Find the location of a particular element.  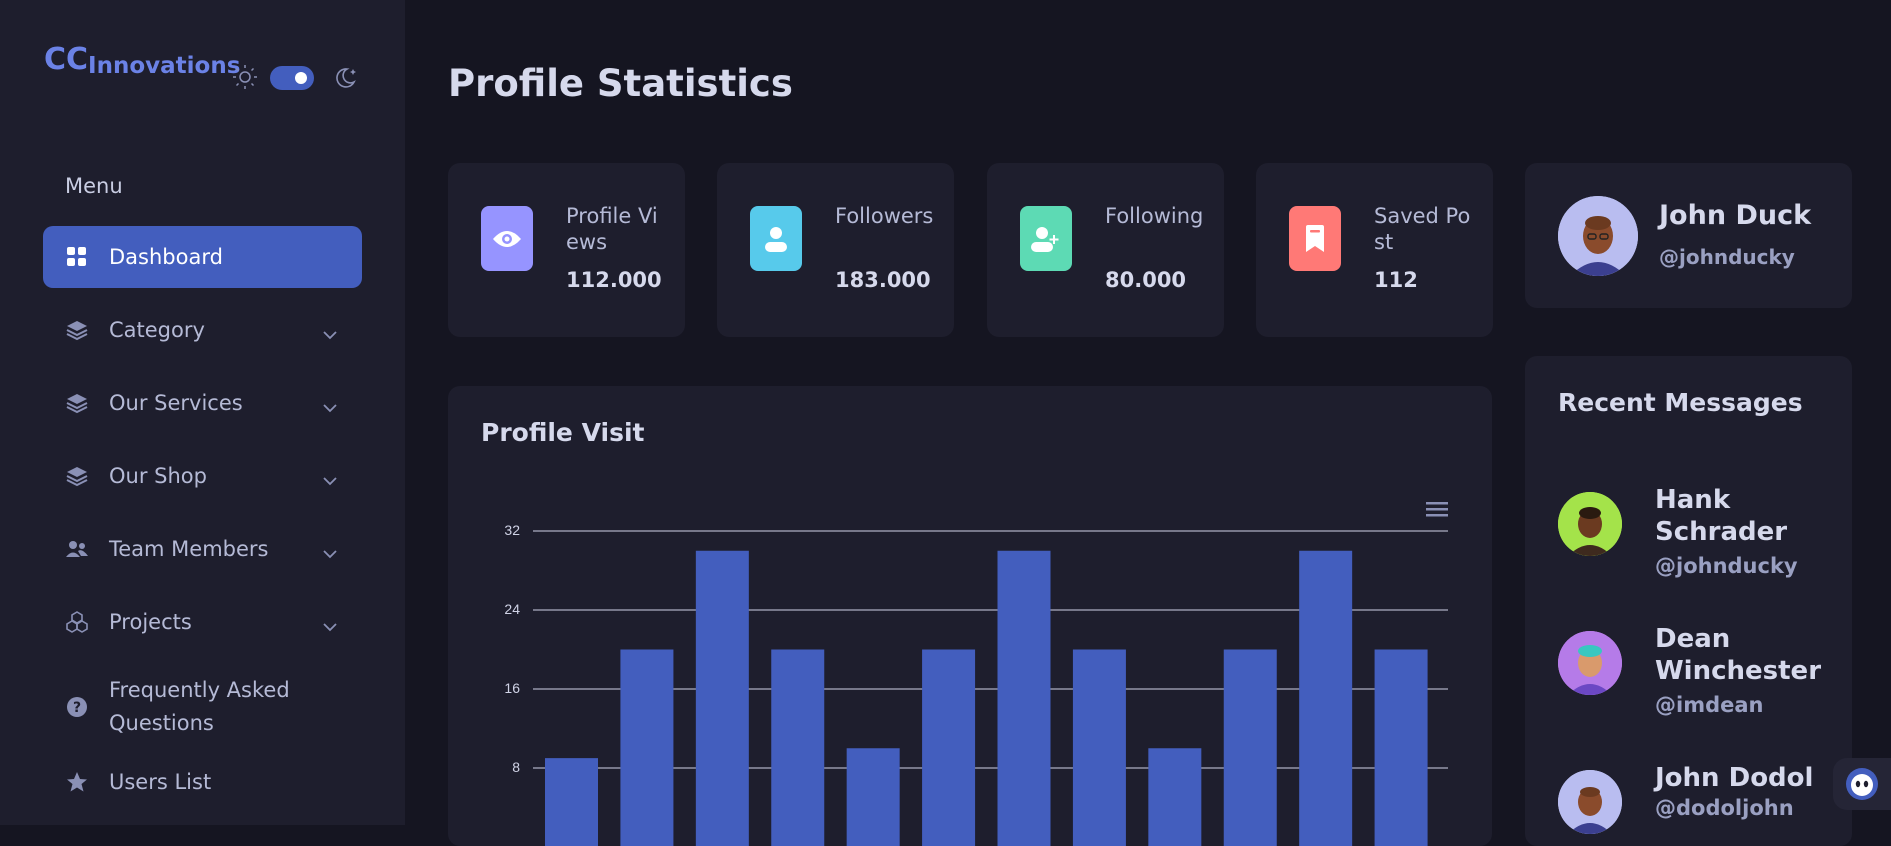

sidebar-item-faq: ? Frequently Asked Questions is located at coordinates (202, 707).